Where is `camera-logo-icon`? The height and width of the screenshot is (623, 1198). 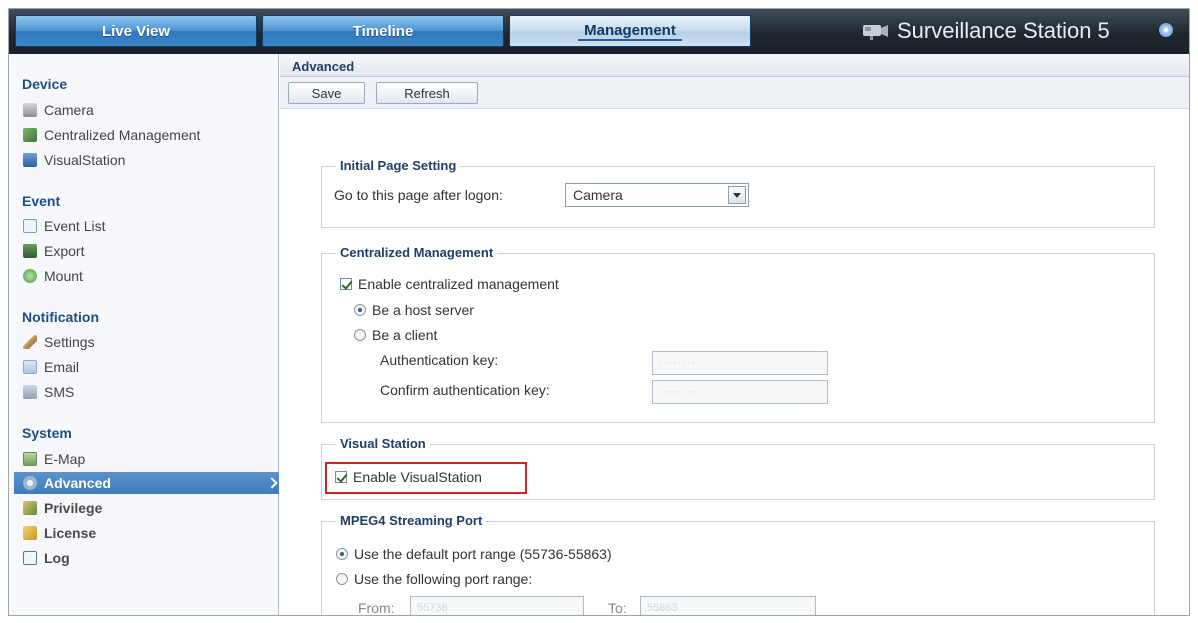 camera-logo-icon is located at coordinates (875, 32).